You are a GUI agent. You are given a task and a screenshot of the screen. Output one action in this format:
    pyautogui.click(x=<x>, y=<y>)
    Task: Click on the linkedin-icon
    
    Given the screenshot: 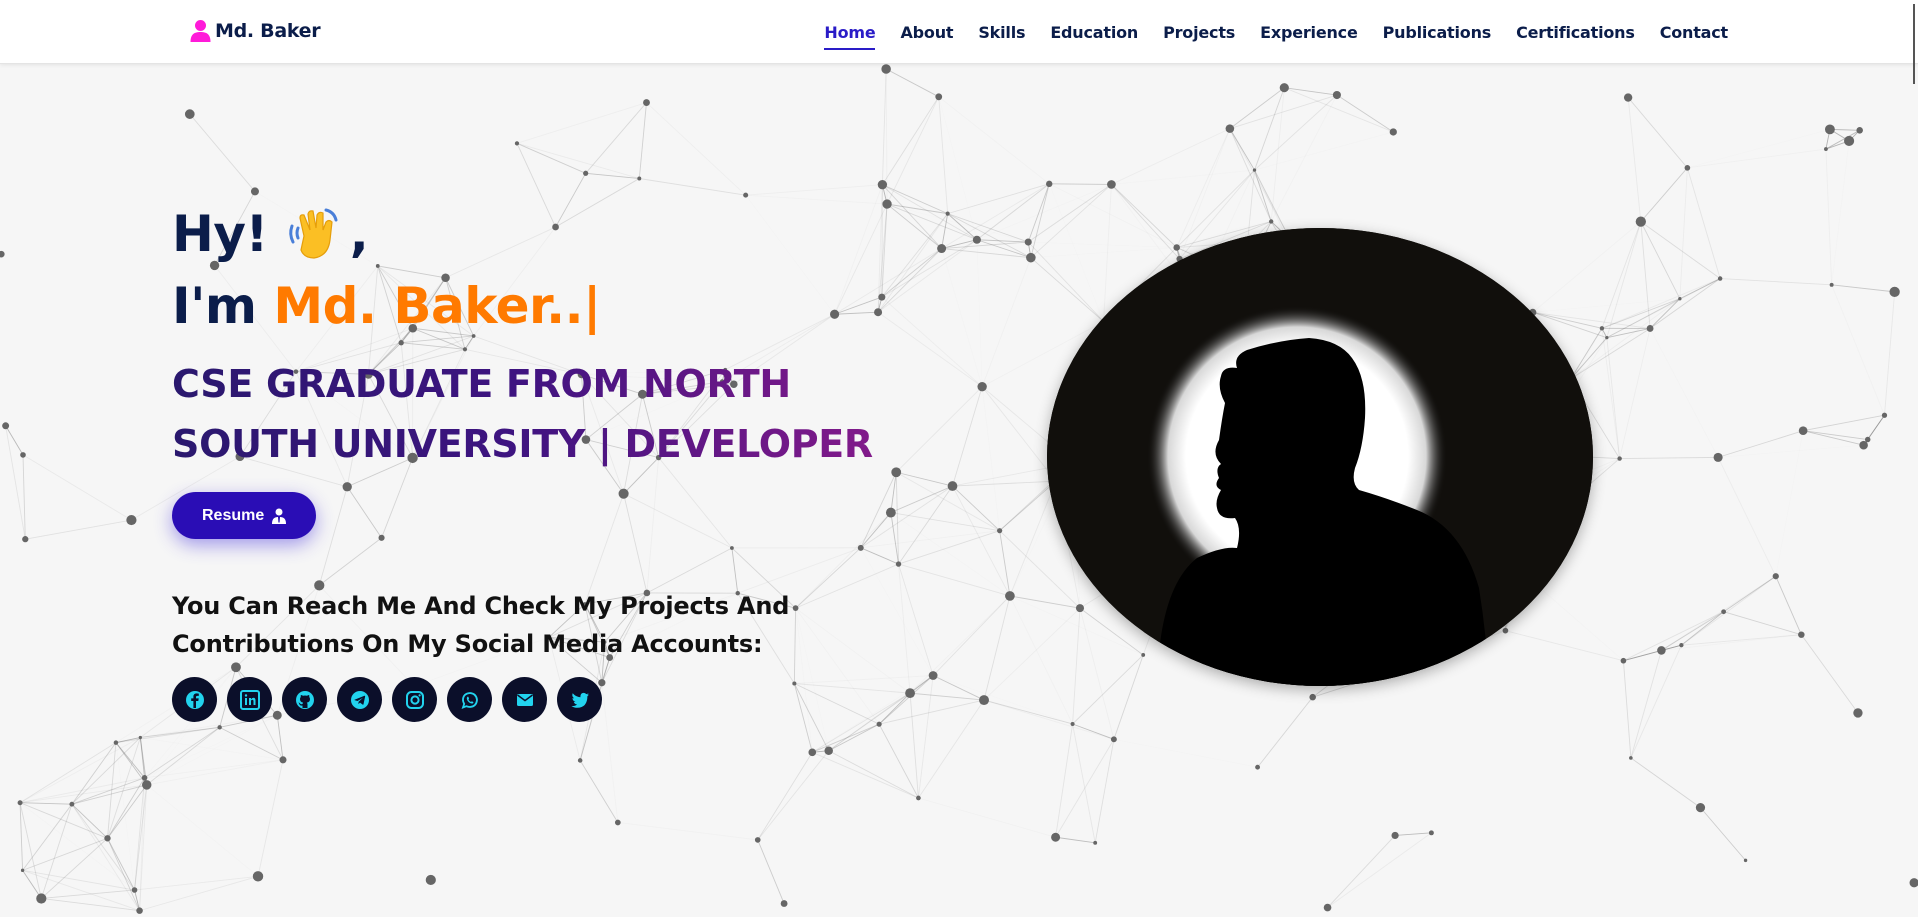 What is the action you would take?
    pyautogui.click(x=249, y=699)
    